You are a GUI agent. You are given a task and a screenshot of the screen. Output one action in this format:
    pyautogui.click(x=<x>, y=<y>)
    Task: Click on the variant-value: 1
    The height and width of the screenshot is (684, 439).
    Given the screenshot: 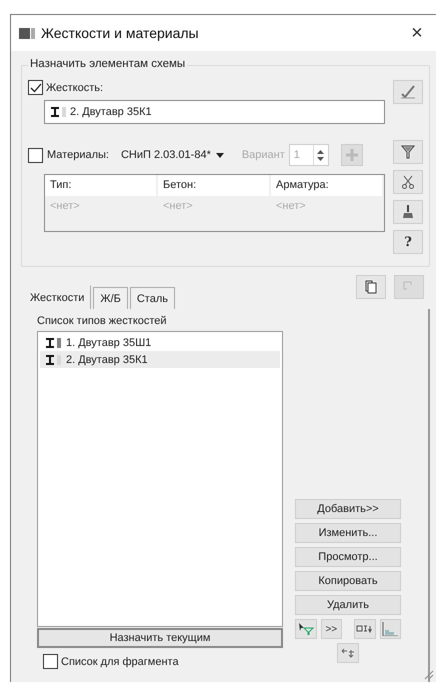 What is the action you would take?
    pyautogui.click(x=296, y=155)
    